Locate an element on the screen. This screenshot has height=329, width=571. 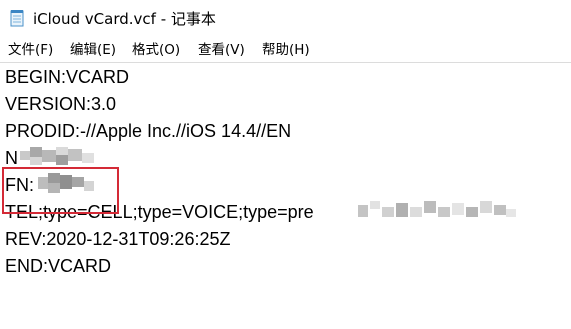
highlight-annotation-box is located at coordinates (60, 190).